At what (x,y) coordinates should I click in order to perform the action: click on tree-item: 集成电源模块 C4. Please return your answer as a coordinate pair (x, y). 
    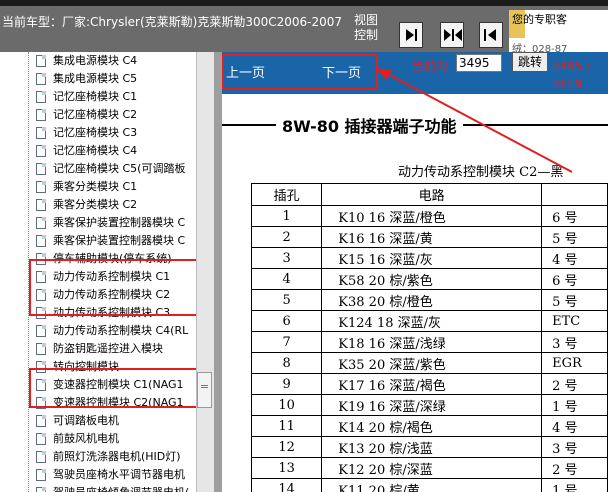
    Looking at the image, I should click on (116, 61).